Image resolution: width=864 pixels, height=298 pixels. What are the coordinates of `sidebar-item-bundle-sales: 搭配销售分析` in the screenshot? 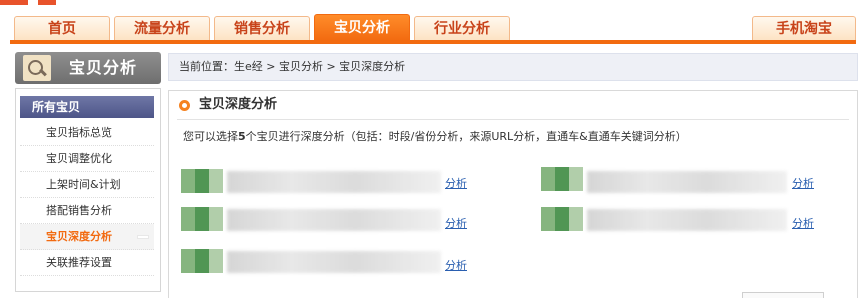 It's located at (87, 211).